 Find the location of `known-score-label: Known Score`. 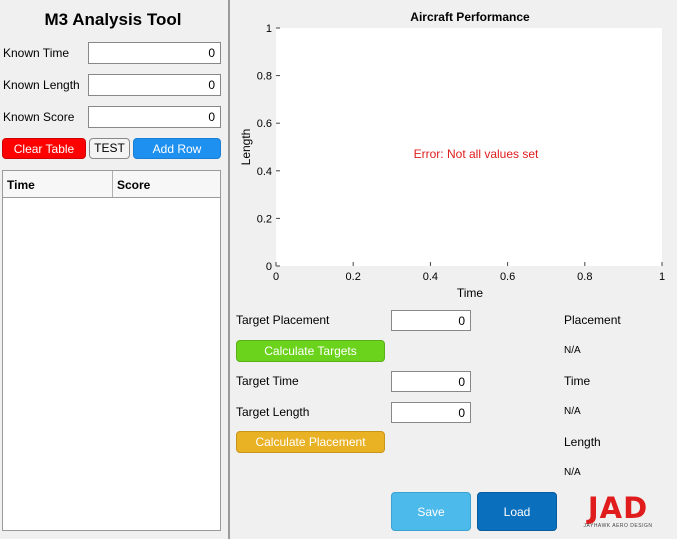

known-score-label: Known Score is located at coordinates (39, 117).